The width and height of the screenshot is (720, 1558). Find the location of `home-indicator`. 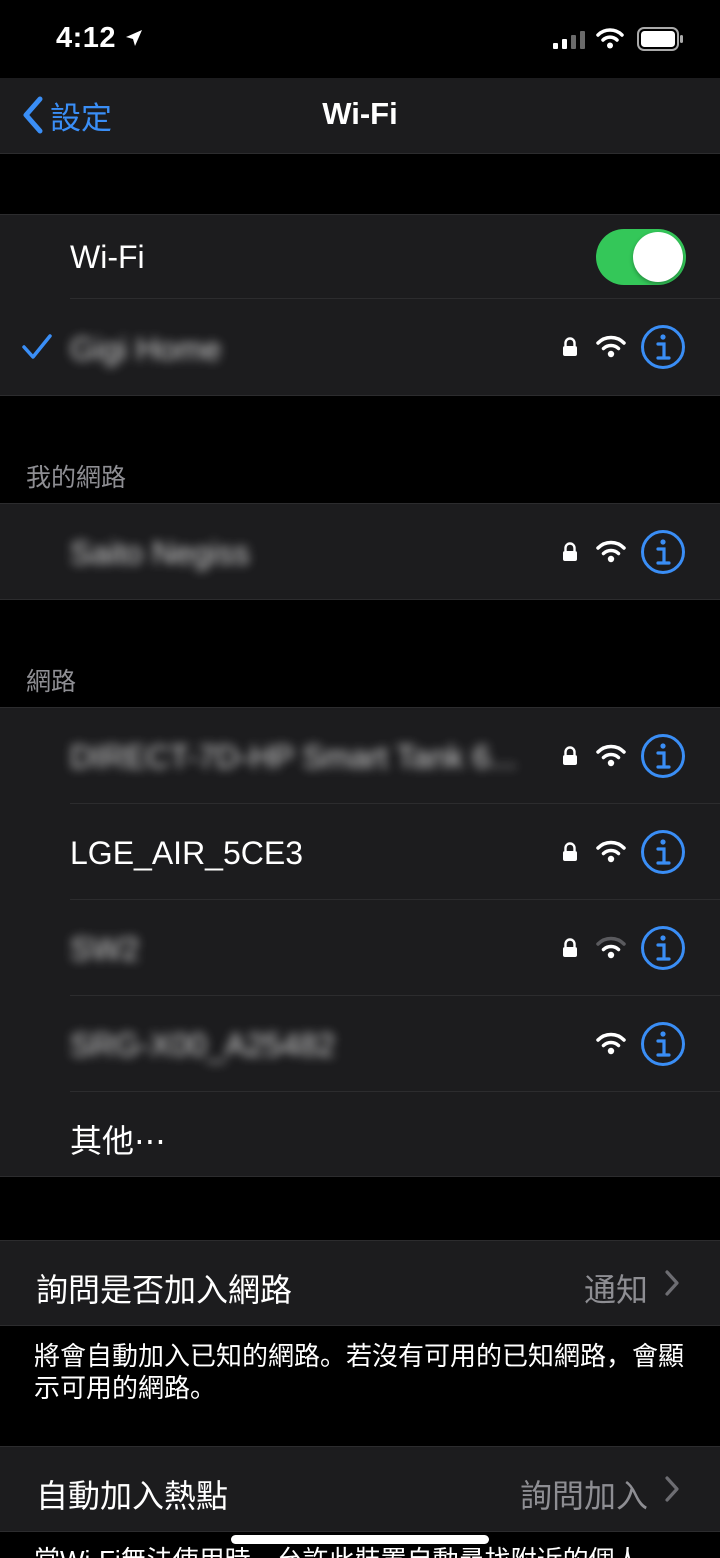

home-indicator is located at coordinates (360, 1539).